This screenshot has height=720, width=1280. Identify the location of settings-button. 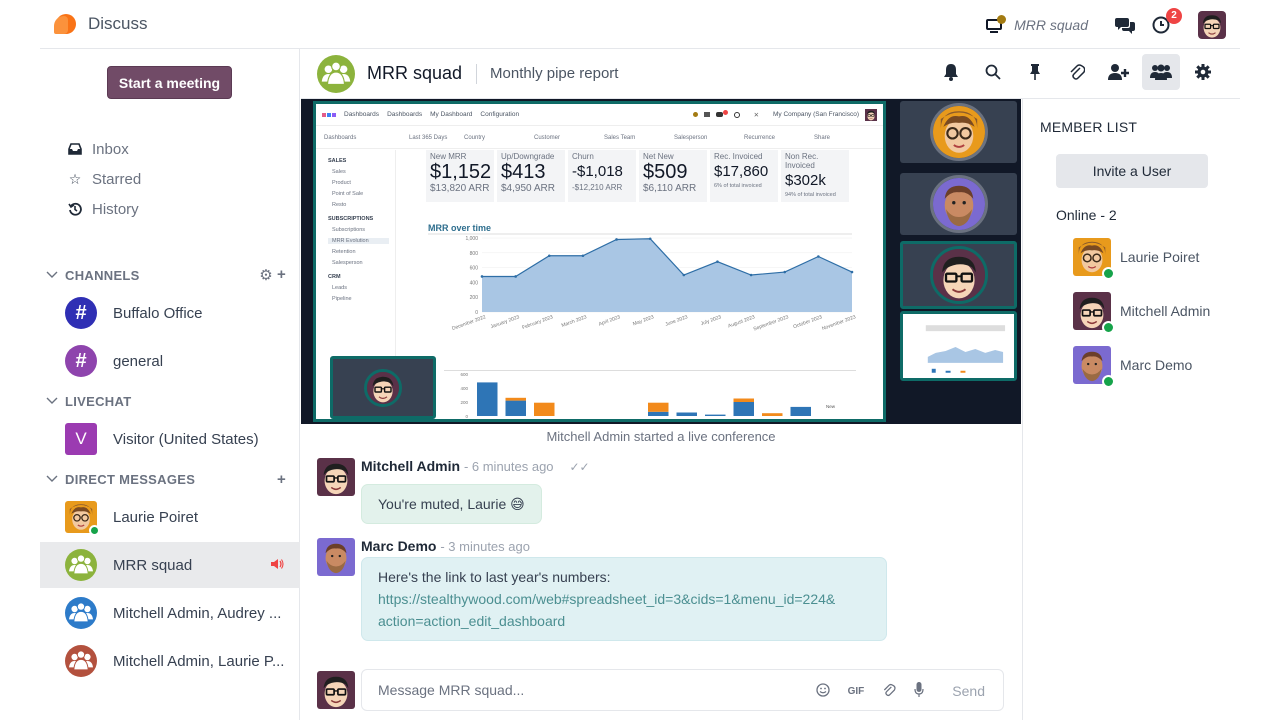
(1203, 72).